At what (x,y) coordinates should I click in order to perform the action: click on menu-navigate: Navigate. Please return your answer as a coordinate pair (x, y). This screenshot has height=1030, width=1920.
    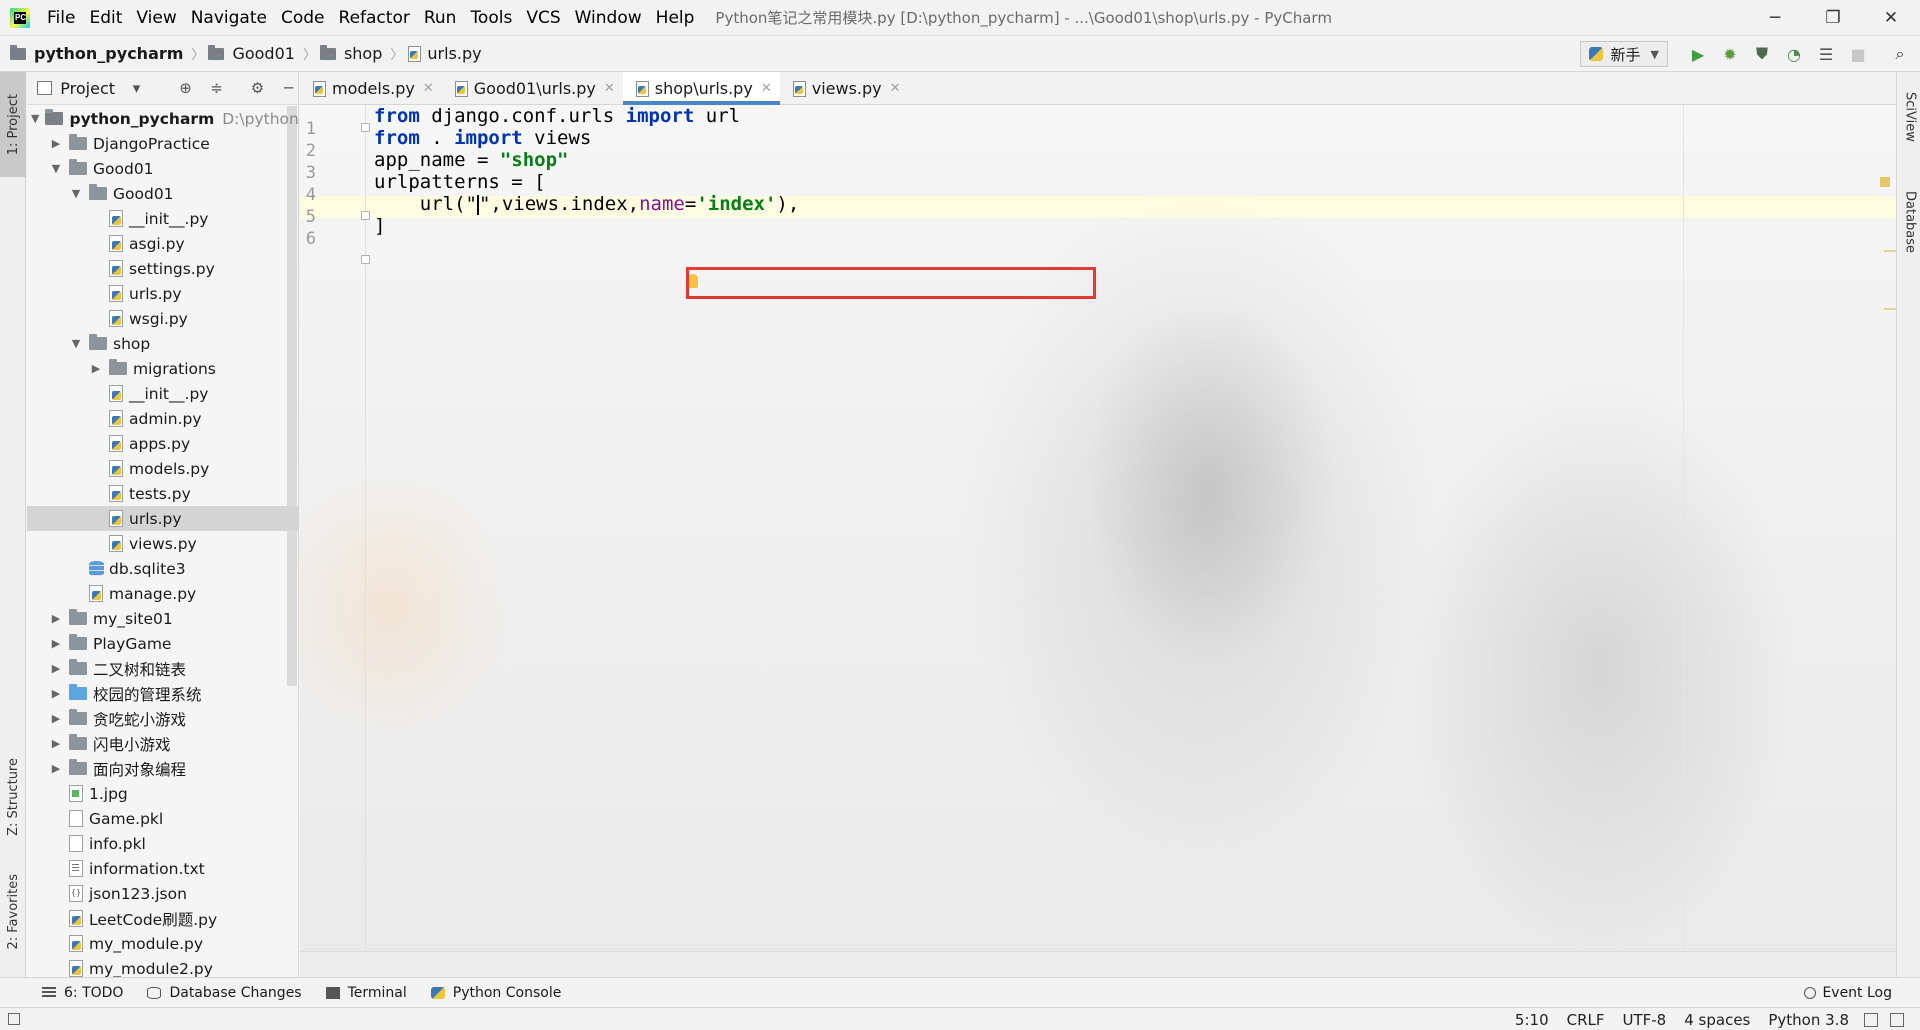
    Looking at the image, I should click on (229, 18).